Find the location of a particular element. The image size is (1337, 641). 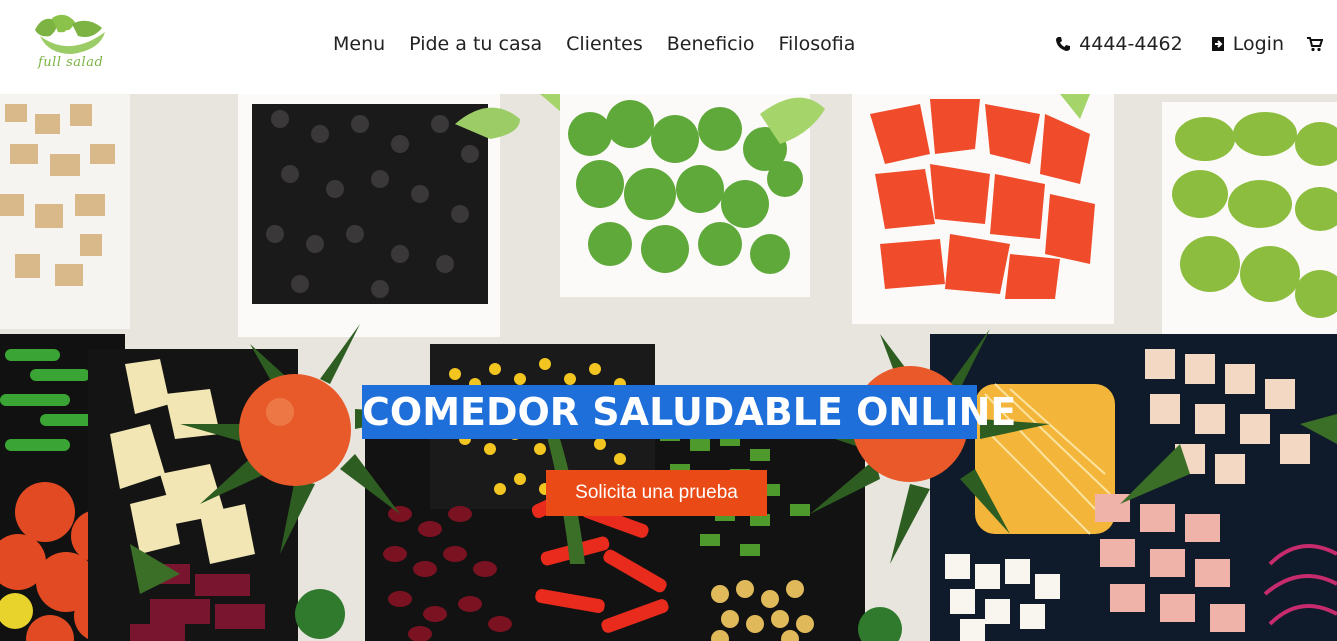

request-trial-button: Solicita una prueba is located at coordinates (656, 493).